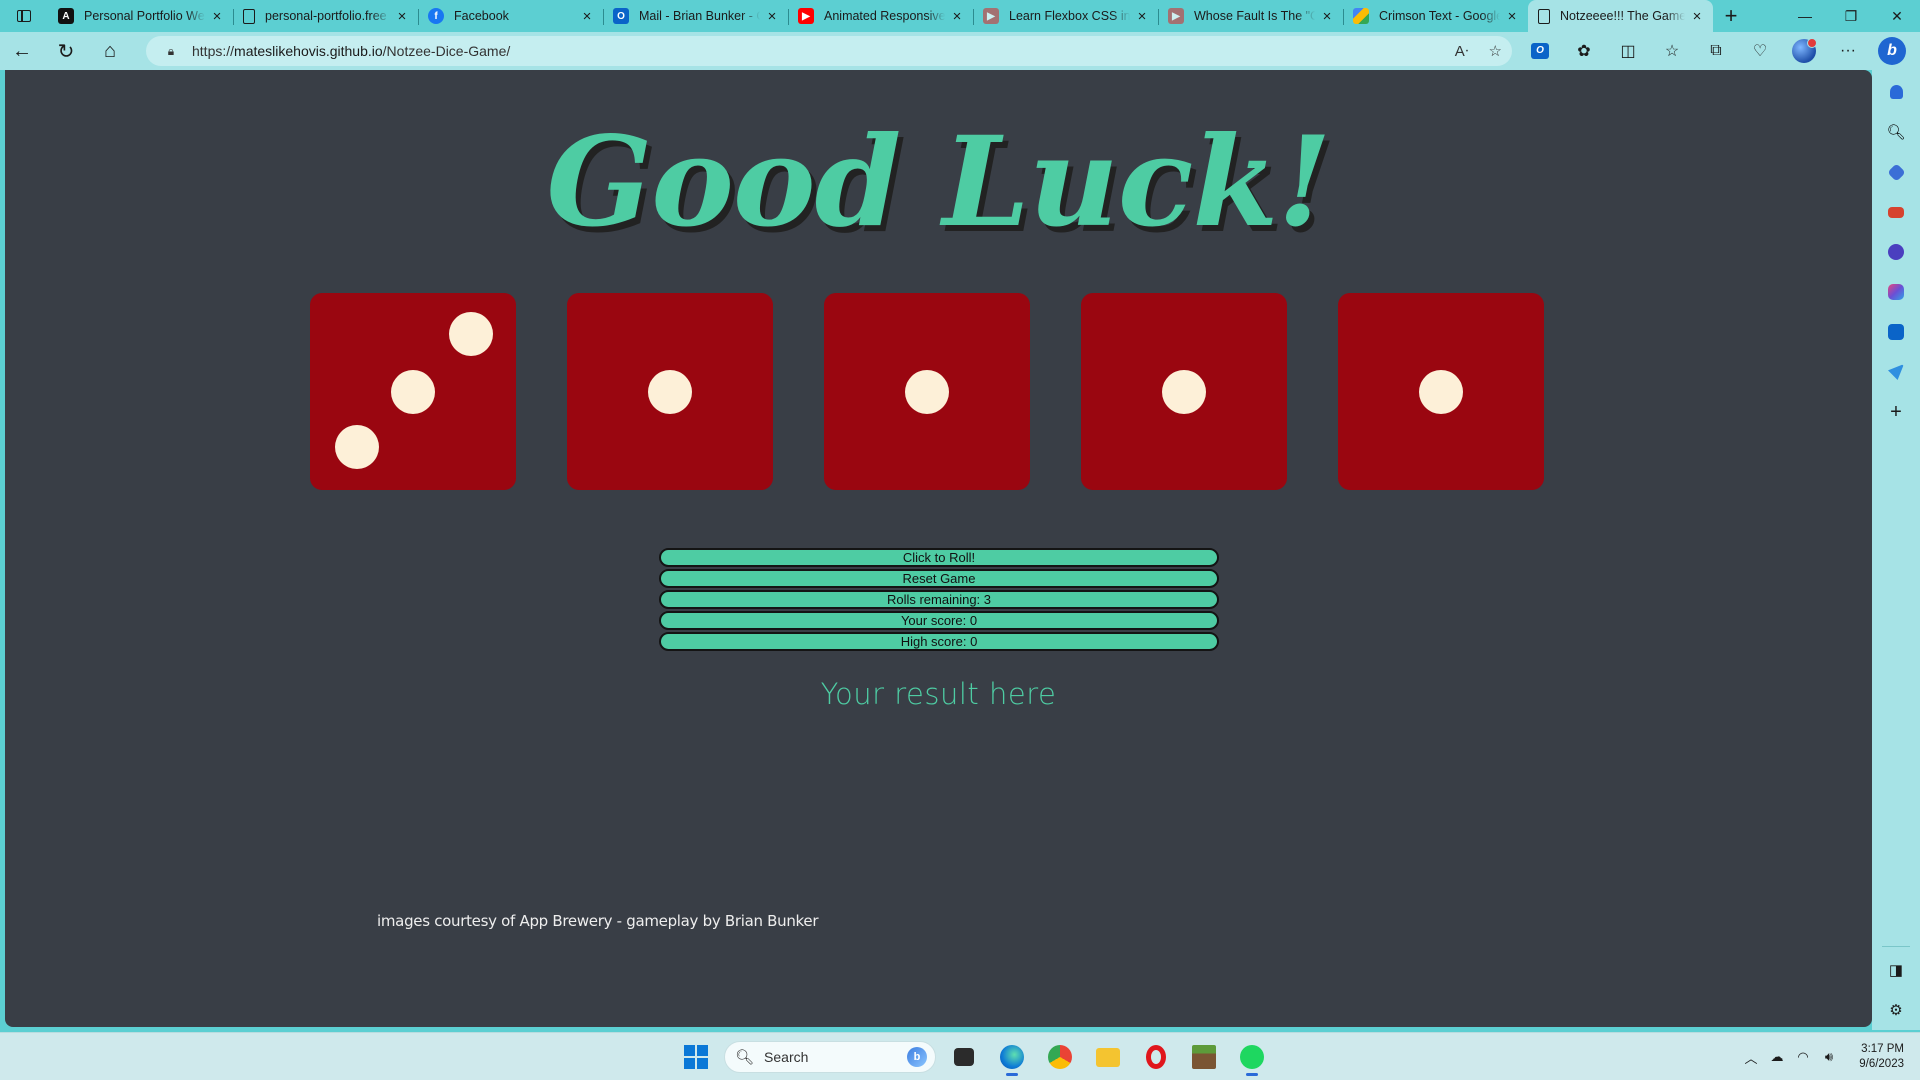 The image size is (1920, 1080). What do you see at coordinates (1716, 51) in the screenshot?
I see `collections-icon: ⧉` at bounding box center [1716, 51].